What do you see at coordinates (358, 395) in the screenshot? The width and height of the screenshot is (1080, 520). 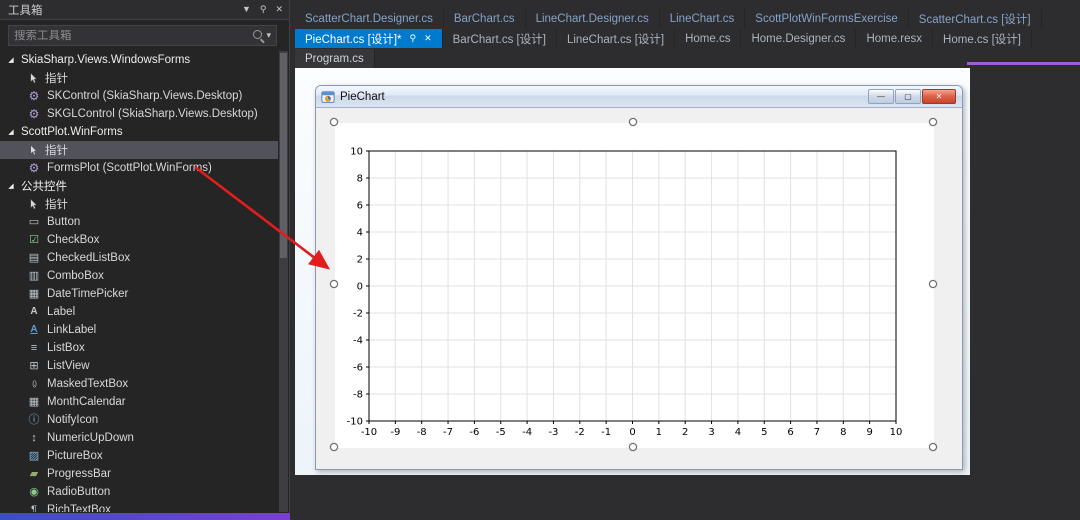 I see `svg-text: -8` at bounding box center [358, 395].